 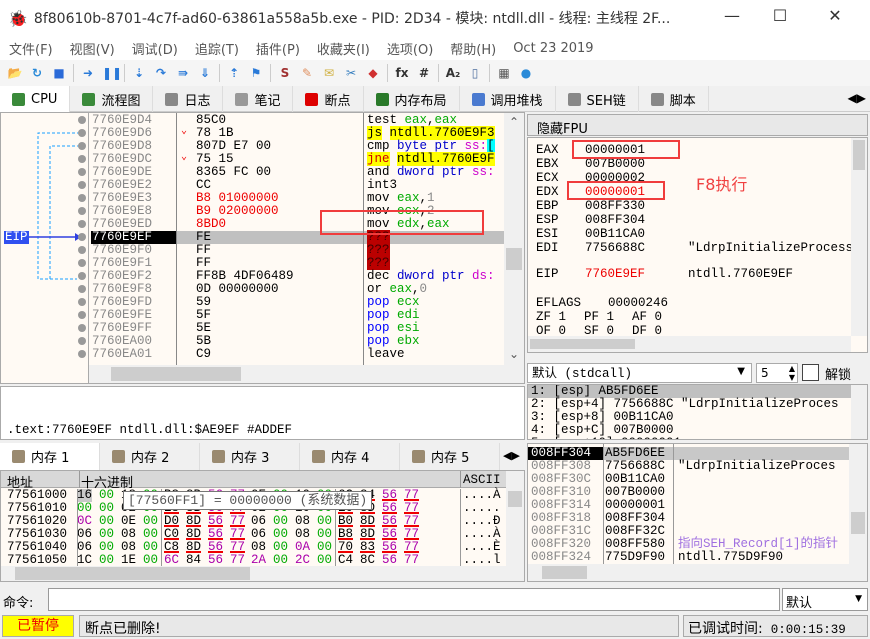 I want to click on memory-tab-scroll-icon: ◀▶, so click(x=511, y=456).